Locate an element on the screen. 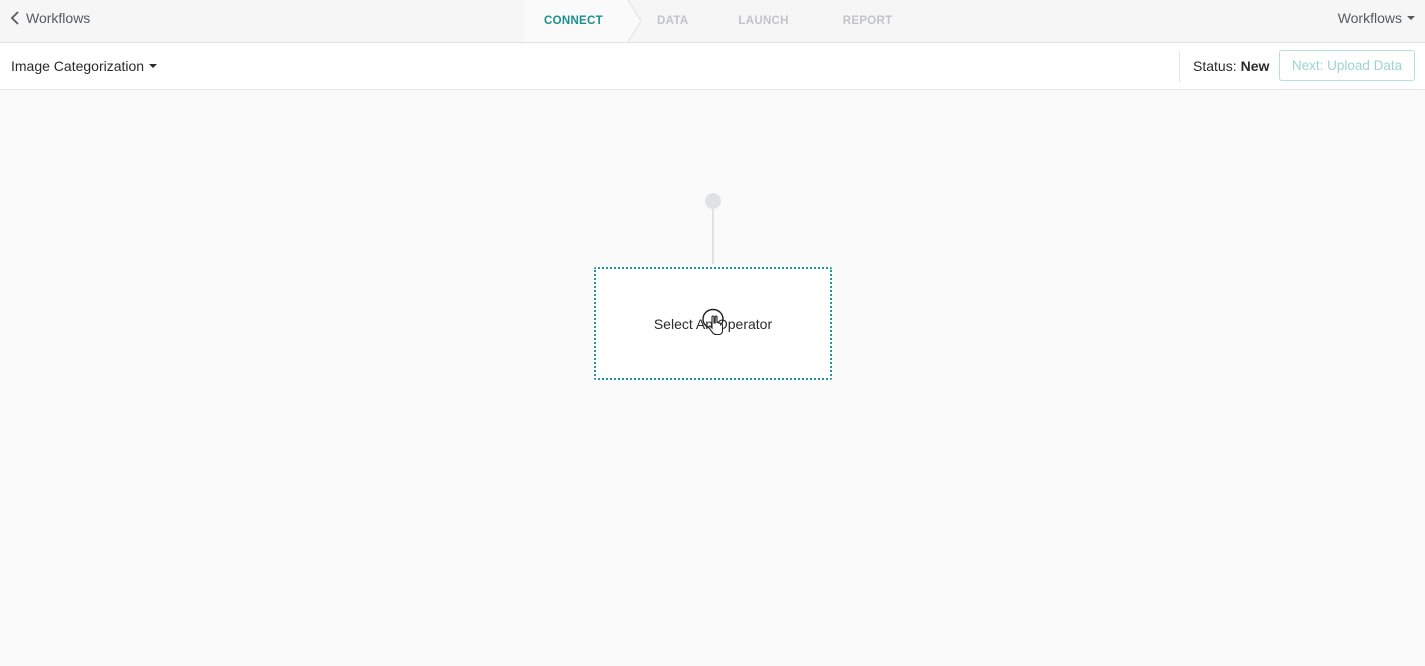 Image resolution: width=1425 pixels, height=666 pixels. step-connect: CONNECT is located at coordinates (582, 21).